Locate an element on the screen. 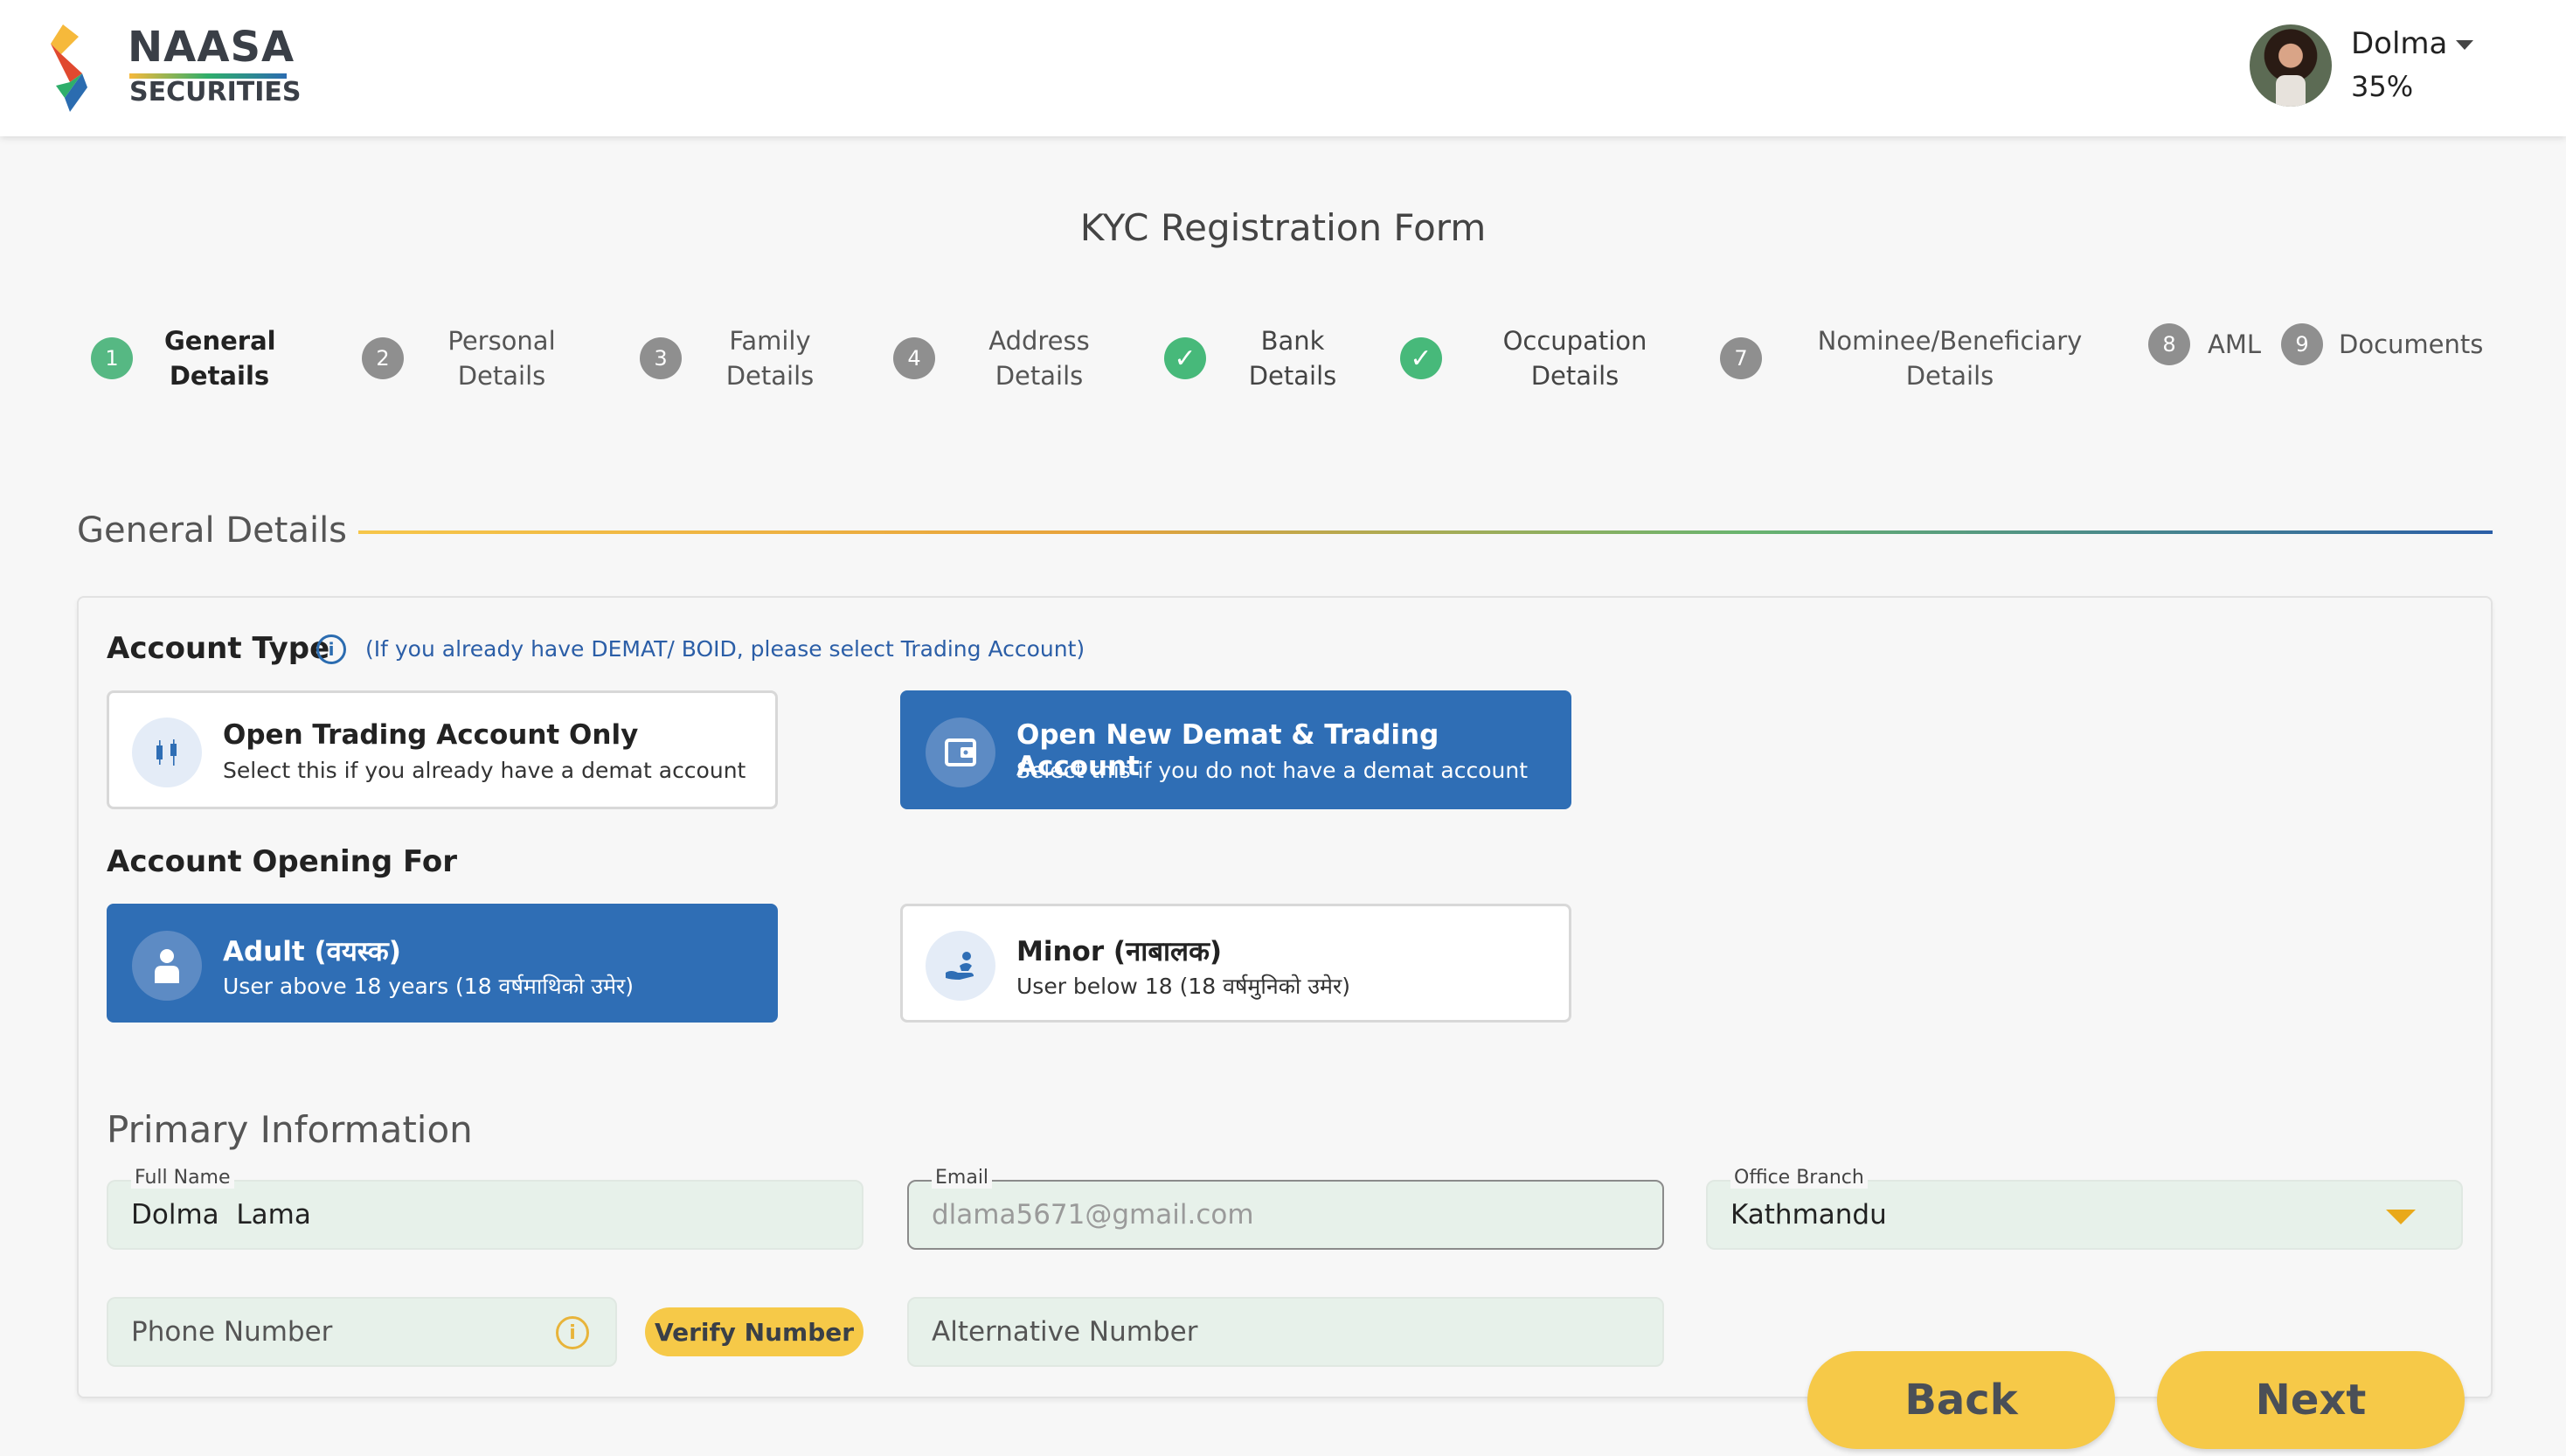  next-button: Next is located at coordinates (2311, 1400).